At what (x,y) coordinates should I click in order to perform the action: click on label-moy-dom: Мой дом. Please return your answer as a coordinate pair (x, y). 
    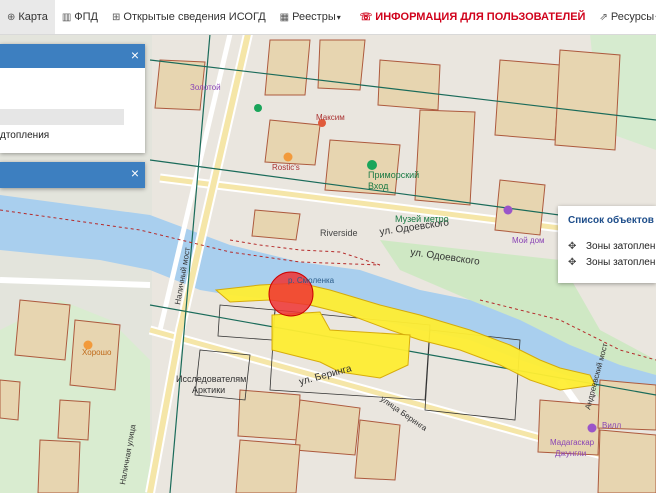
    Looking at the image, I should click on (528, 240).